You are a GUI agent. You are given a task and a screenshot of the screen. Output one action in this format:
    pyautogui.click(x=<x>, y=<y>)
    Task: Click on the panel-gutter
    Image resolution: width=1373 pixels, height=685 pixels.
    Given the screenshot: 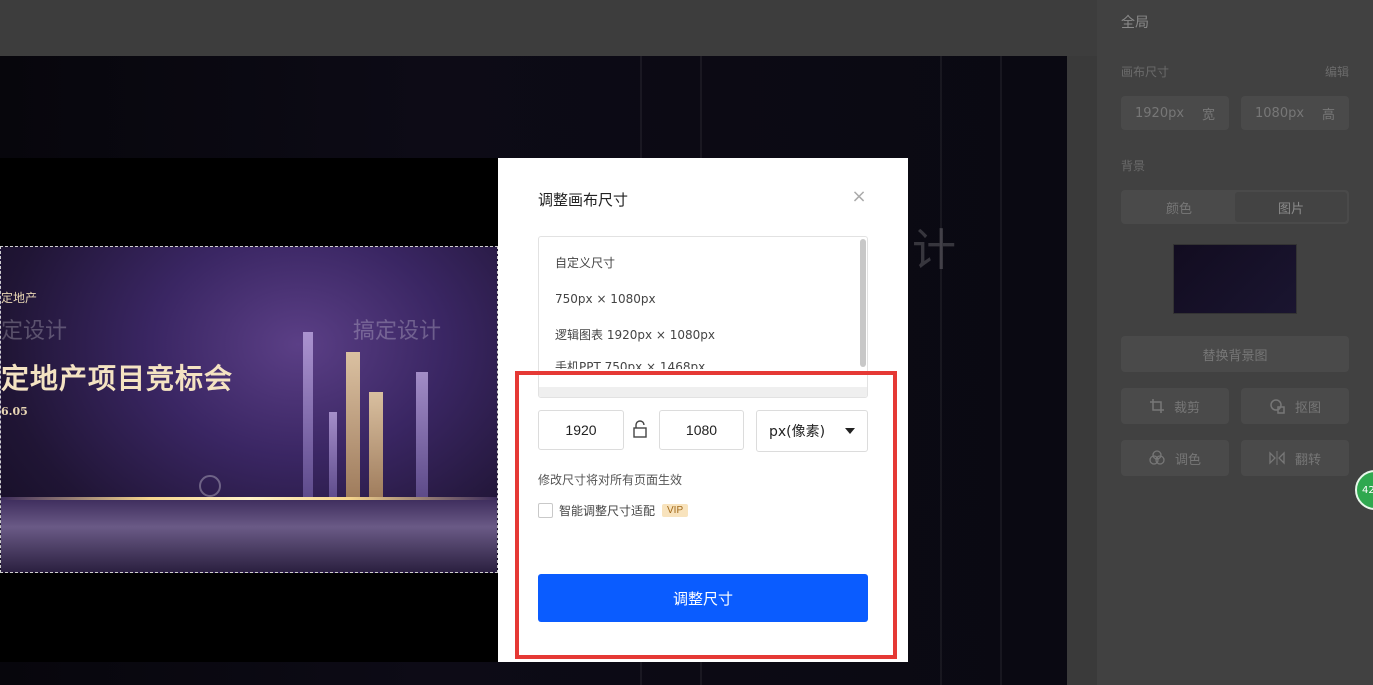 What is the action you would take?
    pyautogui.click(x=1082, y=370)
    